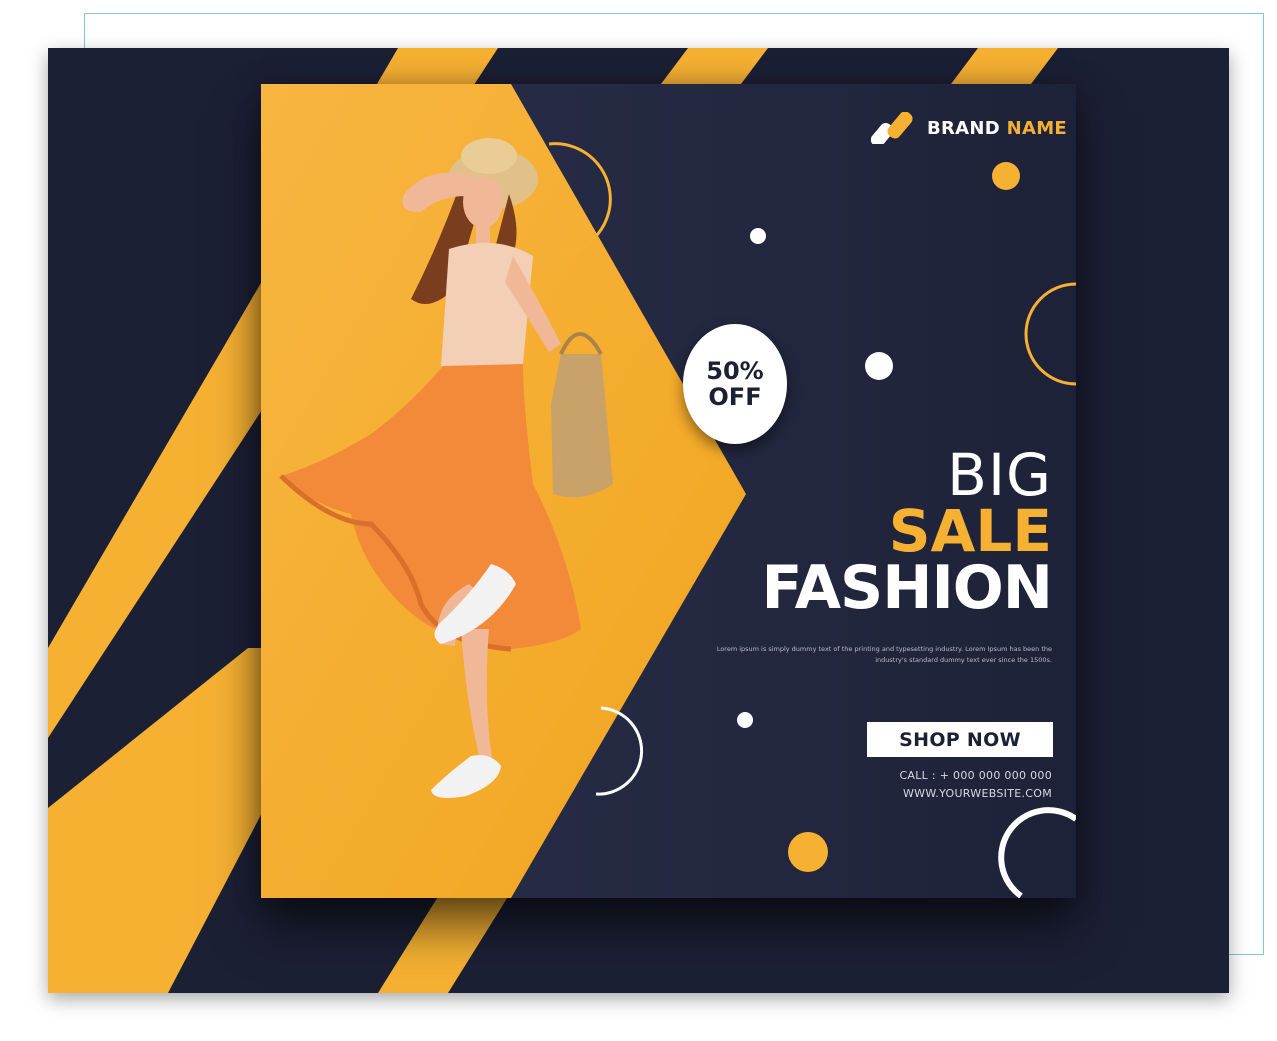 The image size is (1277, 1041). Describe the element at coordinates (735, 371) in the screenshot. I see `discount-percent: 50%` at that location.